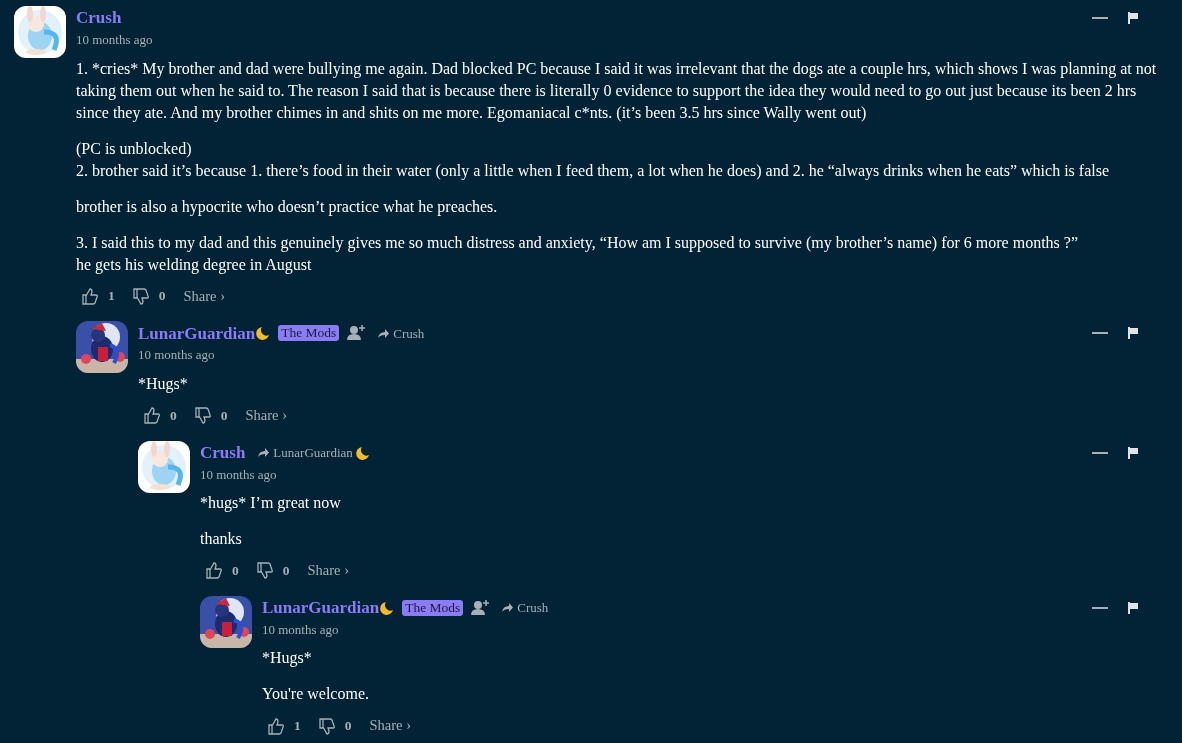 This screenshot has width=1182, height=743. Describe the element at coordinates (1100, 18) in the screenshot. I see `collapse-button` at that location.